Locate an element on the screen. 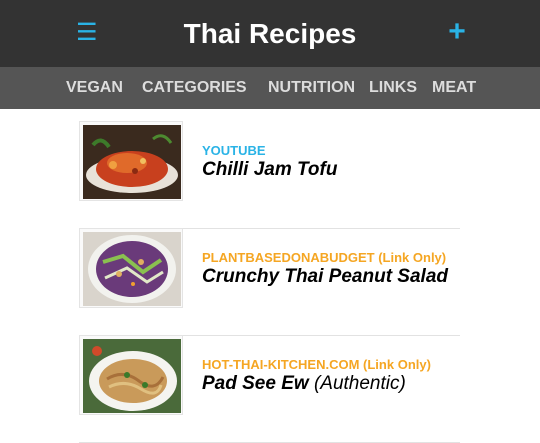 This screenshot has height=443, width=540. nav-item-vegan: VEGAN is located at coordinates (94, 88).